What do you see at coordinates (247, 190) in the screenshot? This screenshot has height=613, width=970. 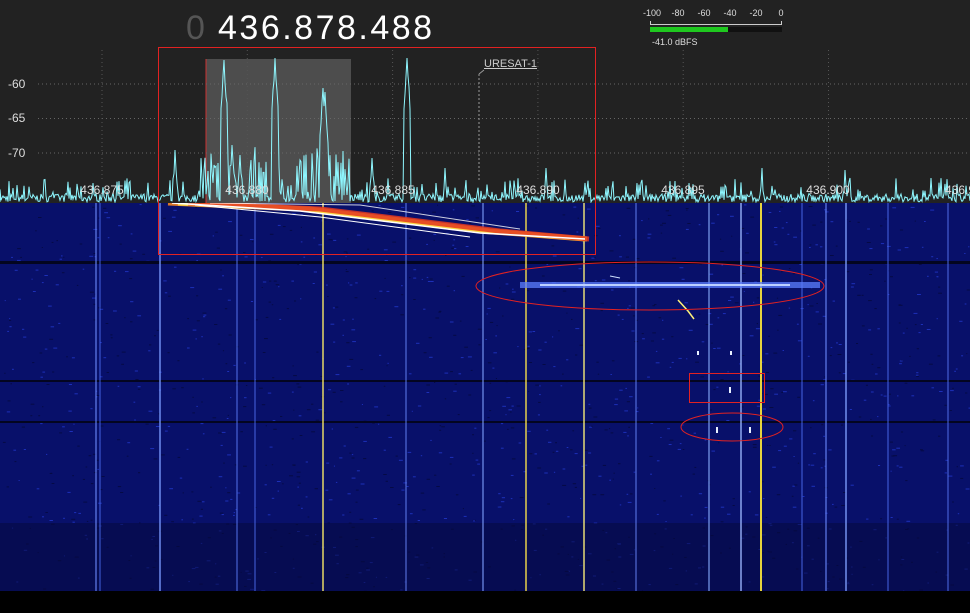 I see `frequency-axis-label: 436.880` at bounding box center [247, 190].